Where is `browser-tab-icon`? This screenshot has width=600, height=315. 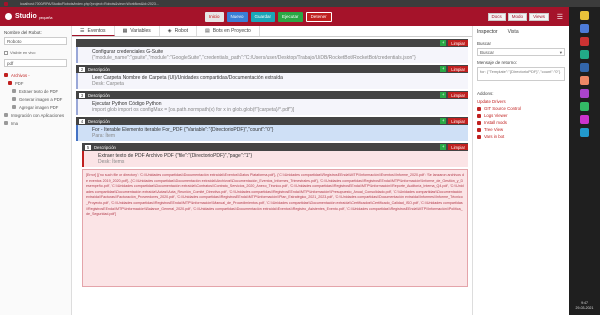 browser-tab-icon is located at coordinates (6, 3).